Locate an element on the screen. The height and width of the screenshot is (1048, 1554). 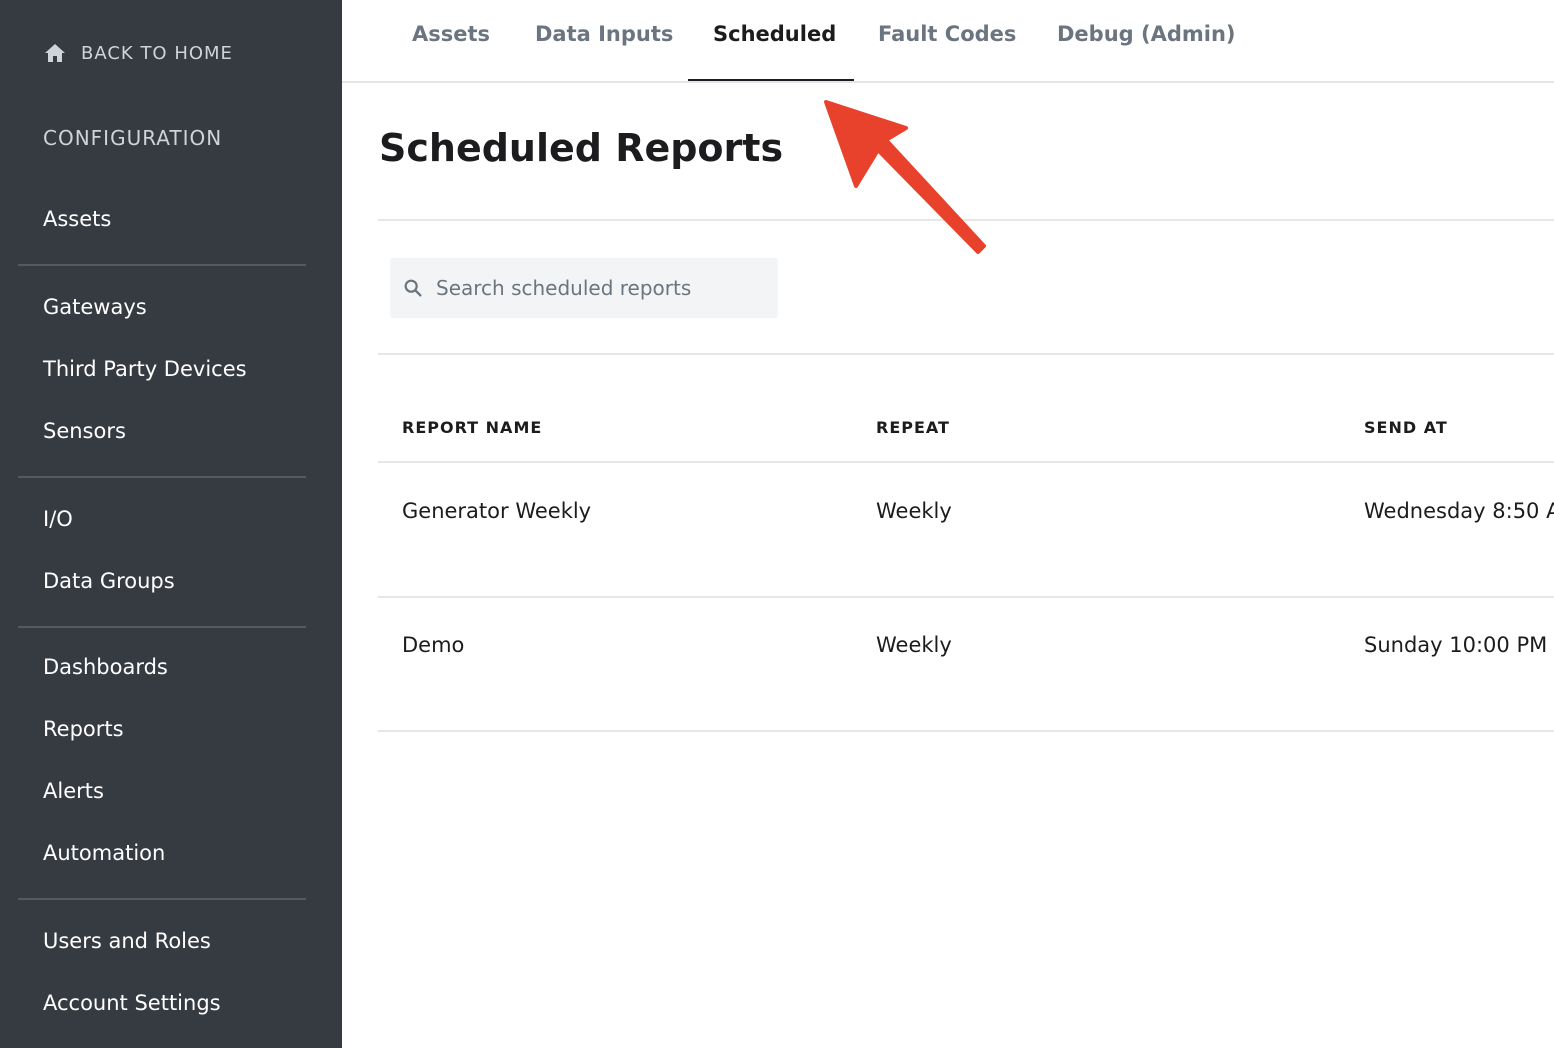
sidebar-item-data-groups: Data Groups is located at coordinates (109, 581).